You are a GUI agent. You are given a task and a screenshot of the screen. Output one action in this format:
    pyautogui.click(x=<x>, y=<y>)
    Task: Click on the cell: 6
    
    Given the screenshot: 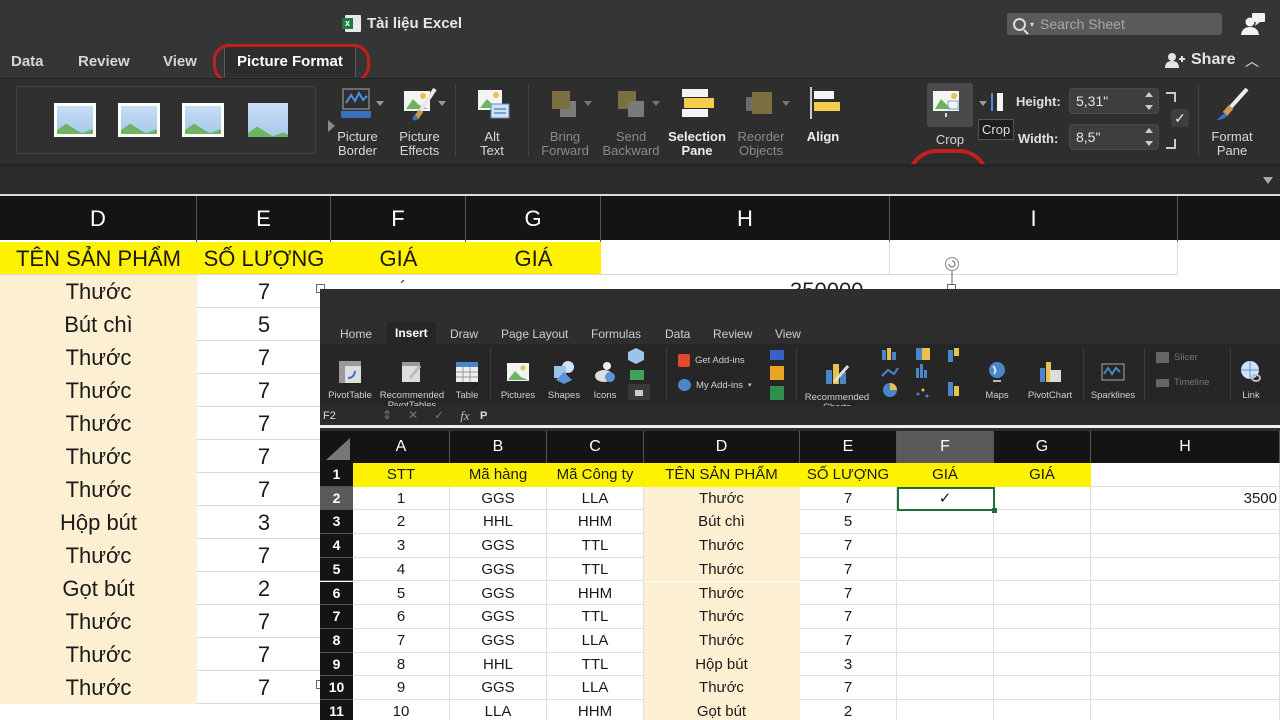 What is the action you would take?
    pyautogui.click(x=401, y=617)
    